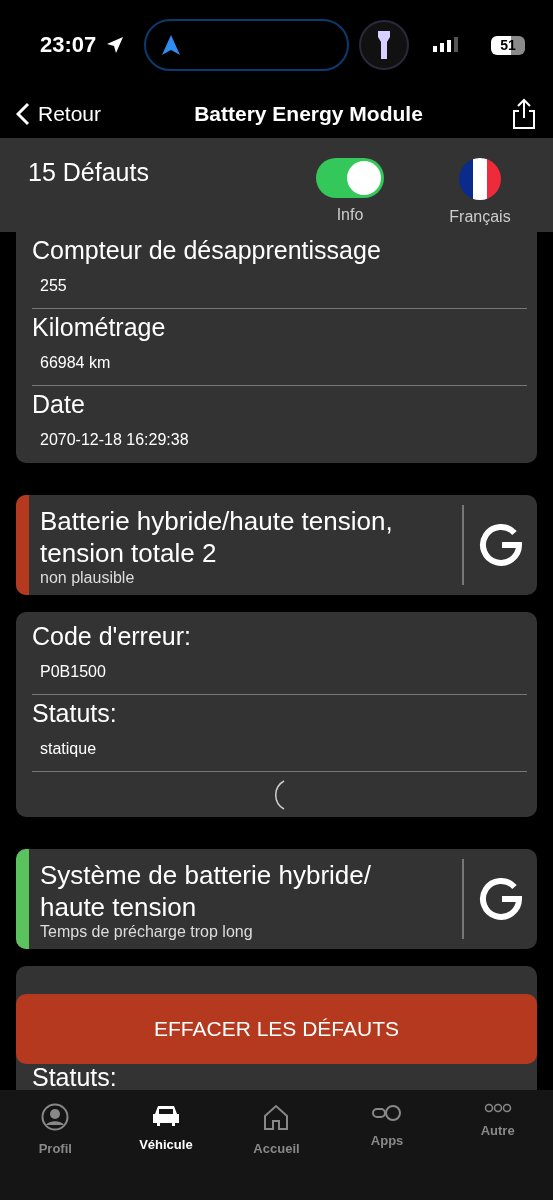 This screenshot has height=1200, width=553. What do you see at coordinates (115, 440) in the screenshot?
I see `field-value: 2070-12-18 16:29:38` at bounding box center [115, 440].